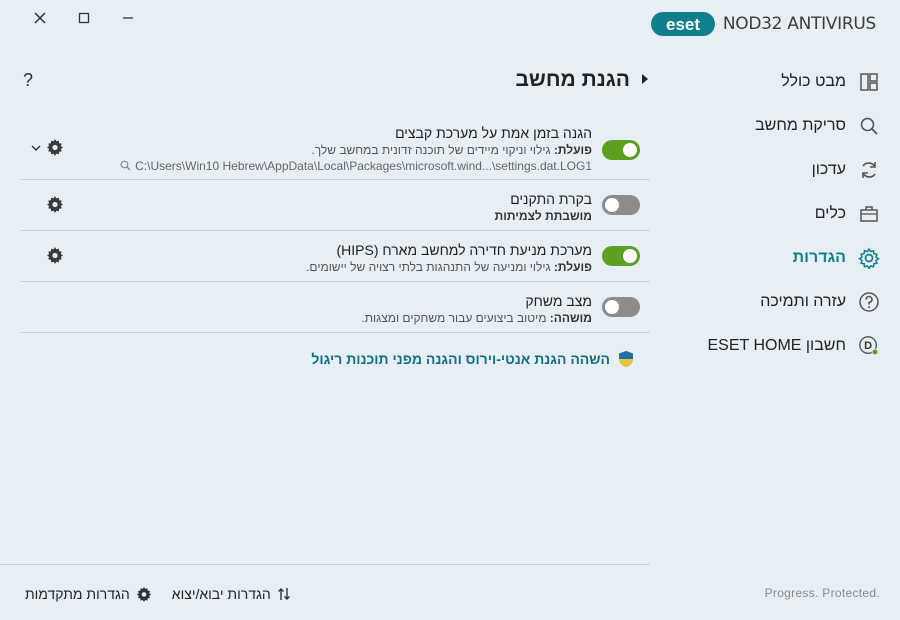 The height and width of the screenshot is (620, 900). Describe the element at coordinates (221, 594) in the screenshot. I see `import-export-label: הגדרות יבוא/יצוא` at that location.